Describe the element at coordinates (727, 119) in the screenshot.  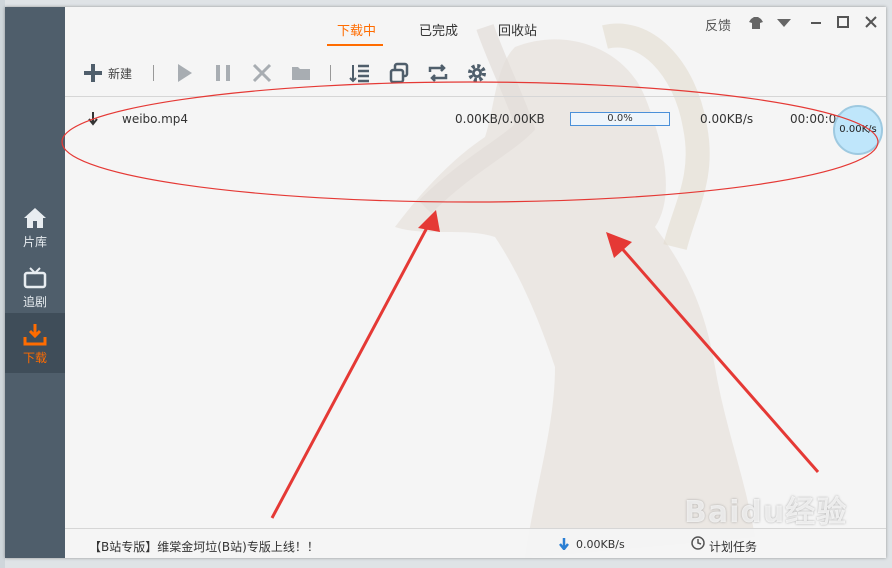
I see `download-speed: 0.00KB/s` at that location.